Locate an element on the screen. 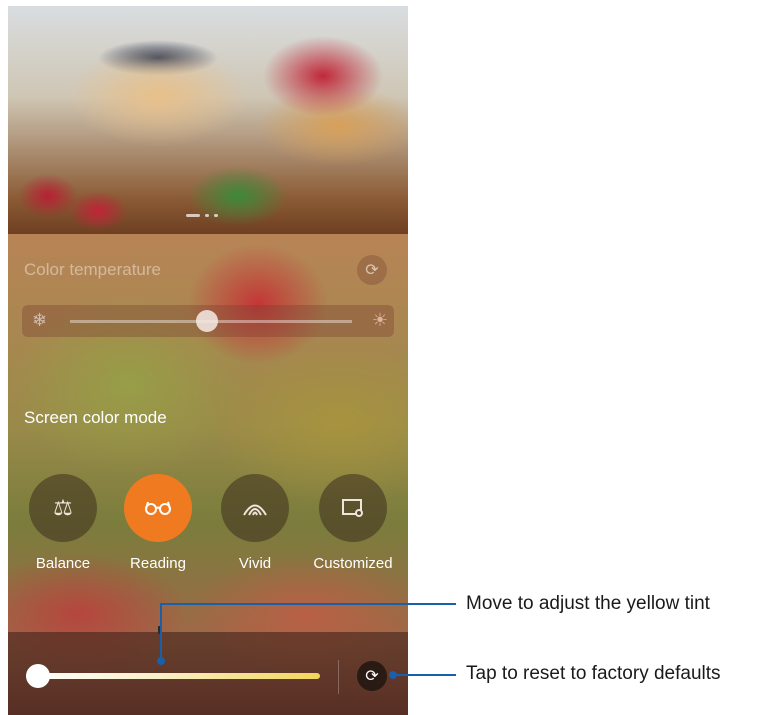 Image resolution: width=773 pixels, height=715 pixels. mode-label: Balance is located at coordinates (63, 563).